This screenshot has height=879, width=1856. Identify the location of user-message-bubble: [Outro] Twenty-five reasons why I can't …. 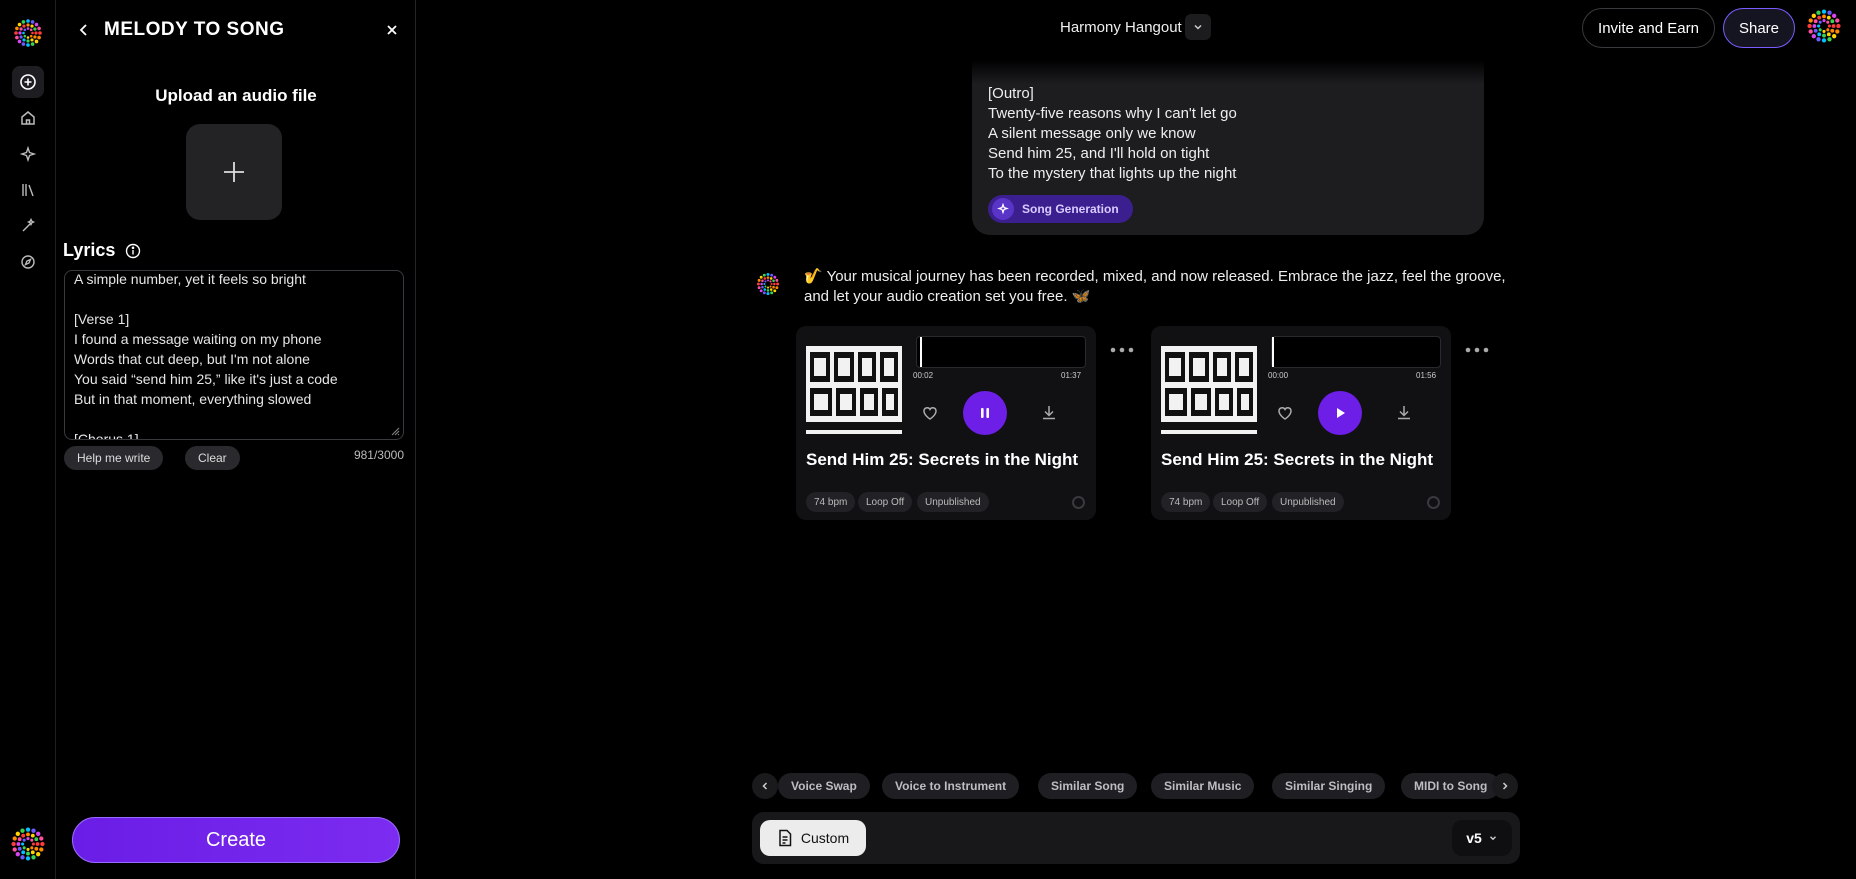
(1228, 147).